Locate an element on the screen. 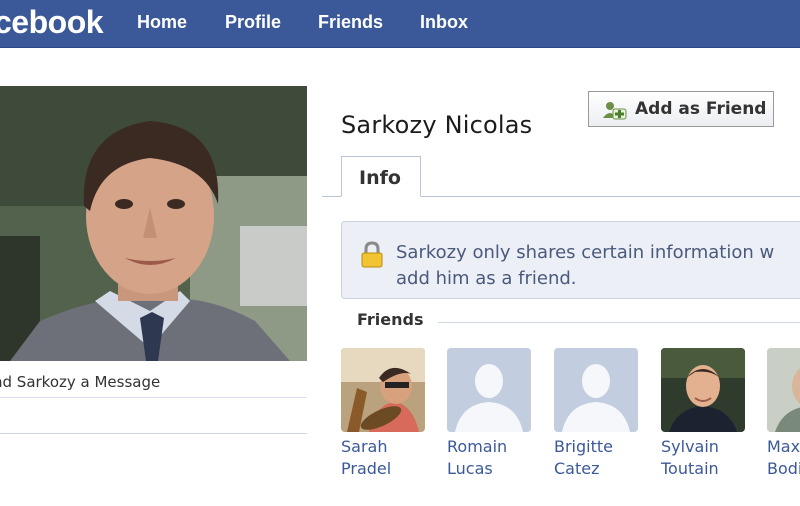 Image resolution: width=800 pixels, height=506 pixels. friend-item: Romain Lucas is located at coordinates (492, 418).